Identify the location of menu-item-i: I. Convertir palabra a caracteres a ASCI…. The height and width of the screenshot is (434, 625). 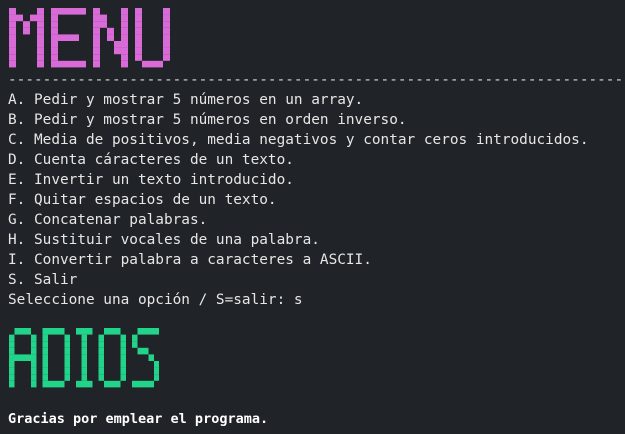
(190, 260).